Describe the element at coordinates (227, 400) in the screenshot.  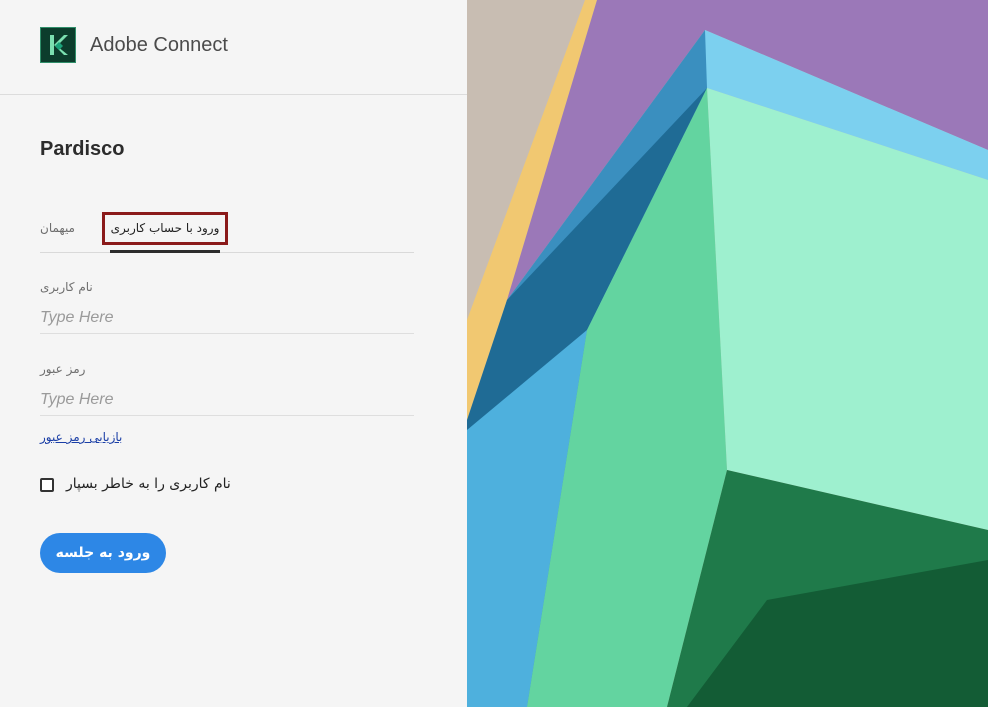
I see `password-input` at that location.